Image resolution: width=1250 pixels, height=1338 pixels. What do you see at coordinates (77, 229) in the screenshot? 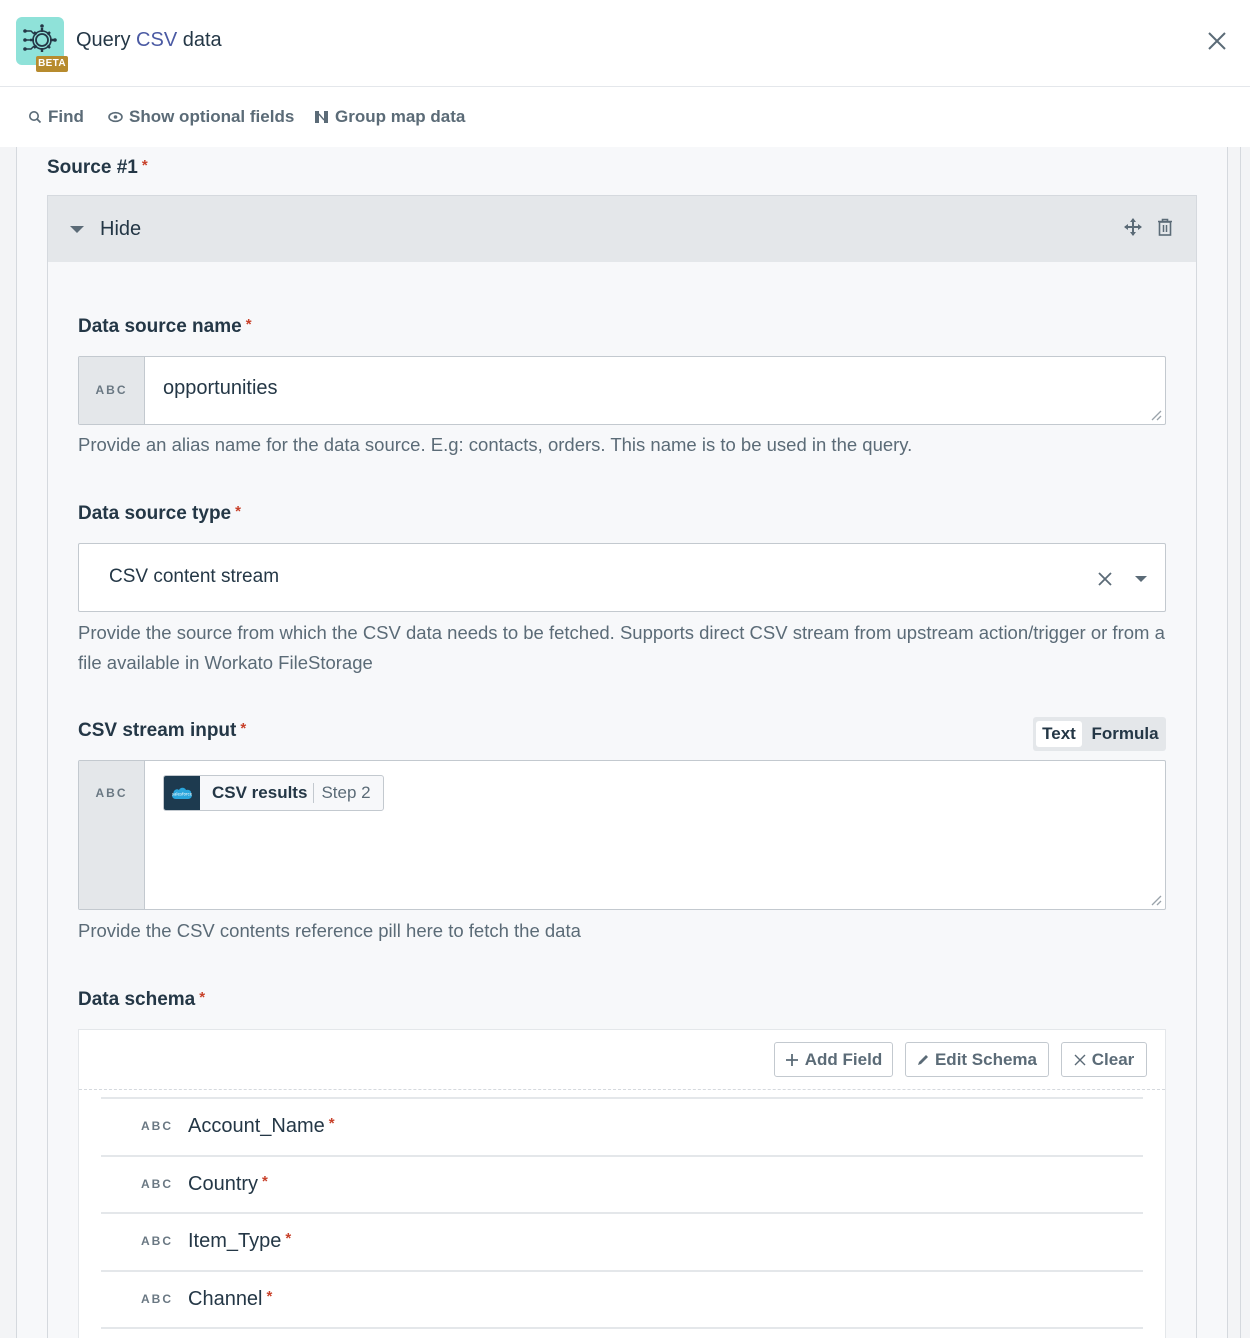
I see `caret-down-icon` at bounding box center [77, 229].